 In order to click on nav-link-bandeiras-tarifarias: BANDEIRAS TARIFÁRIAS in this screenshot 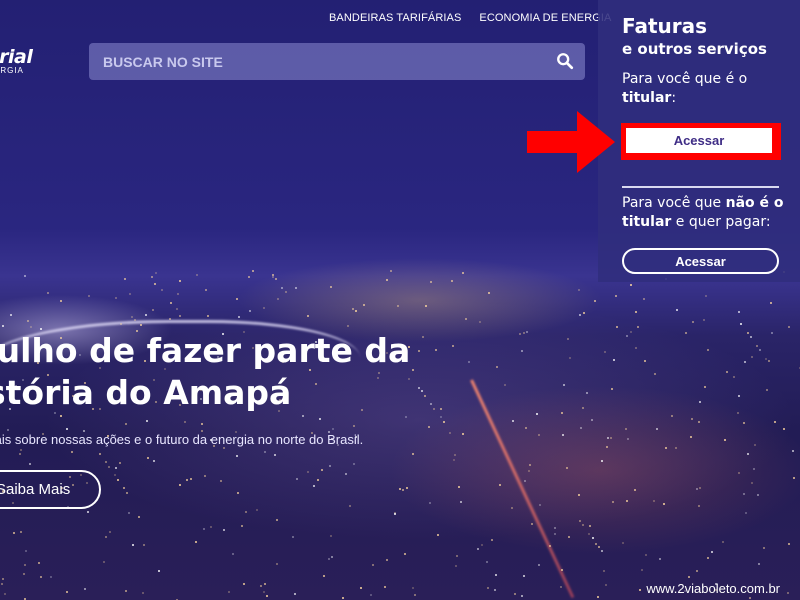, I will do `click(395, 18)`.